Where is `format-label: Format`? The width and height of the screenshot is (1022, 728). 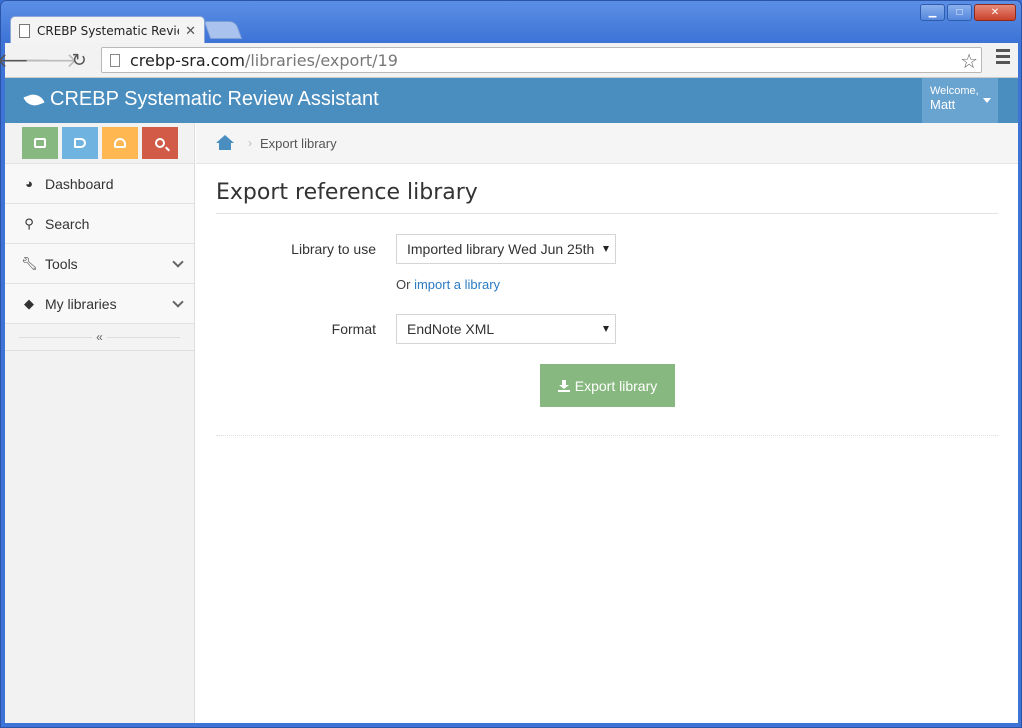 format-label: Format is located at coordinates (353, 329).